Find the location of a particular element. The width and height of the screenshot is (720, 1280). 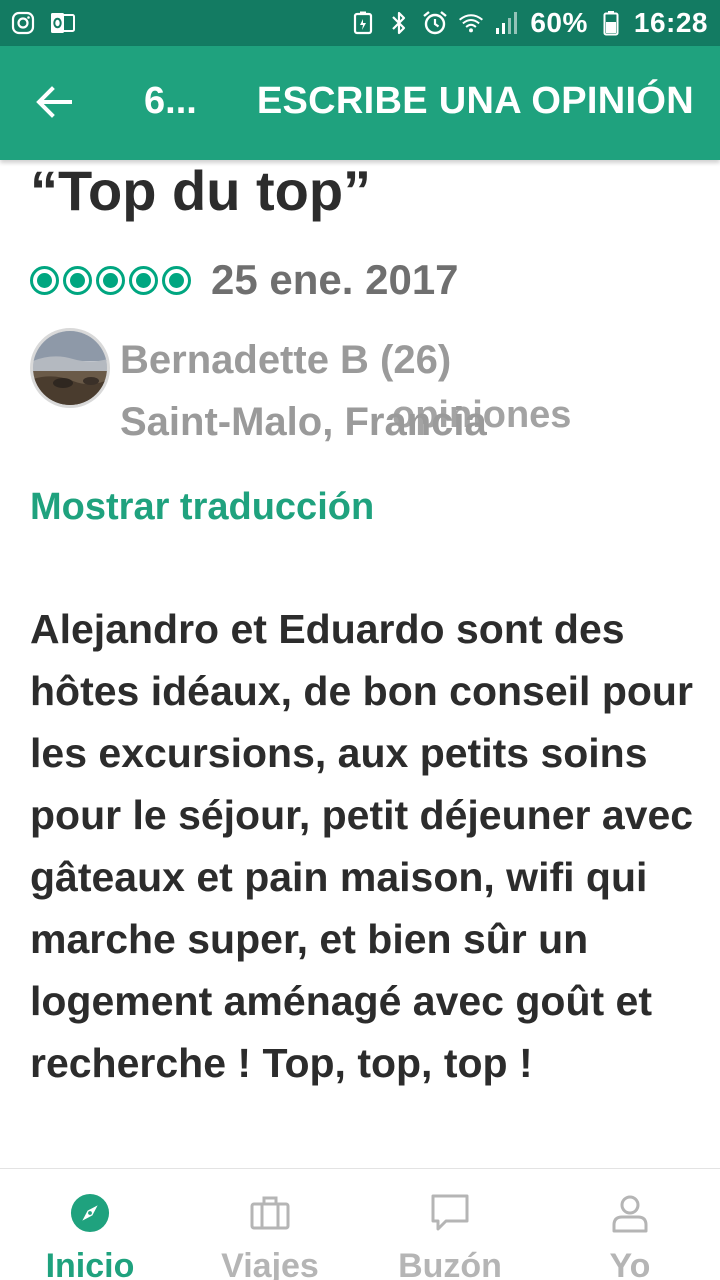

review-title: “Top du top” is located at coordinates (201, 190).